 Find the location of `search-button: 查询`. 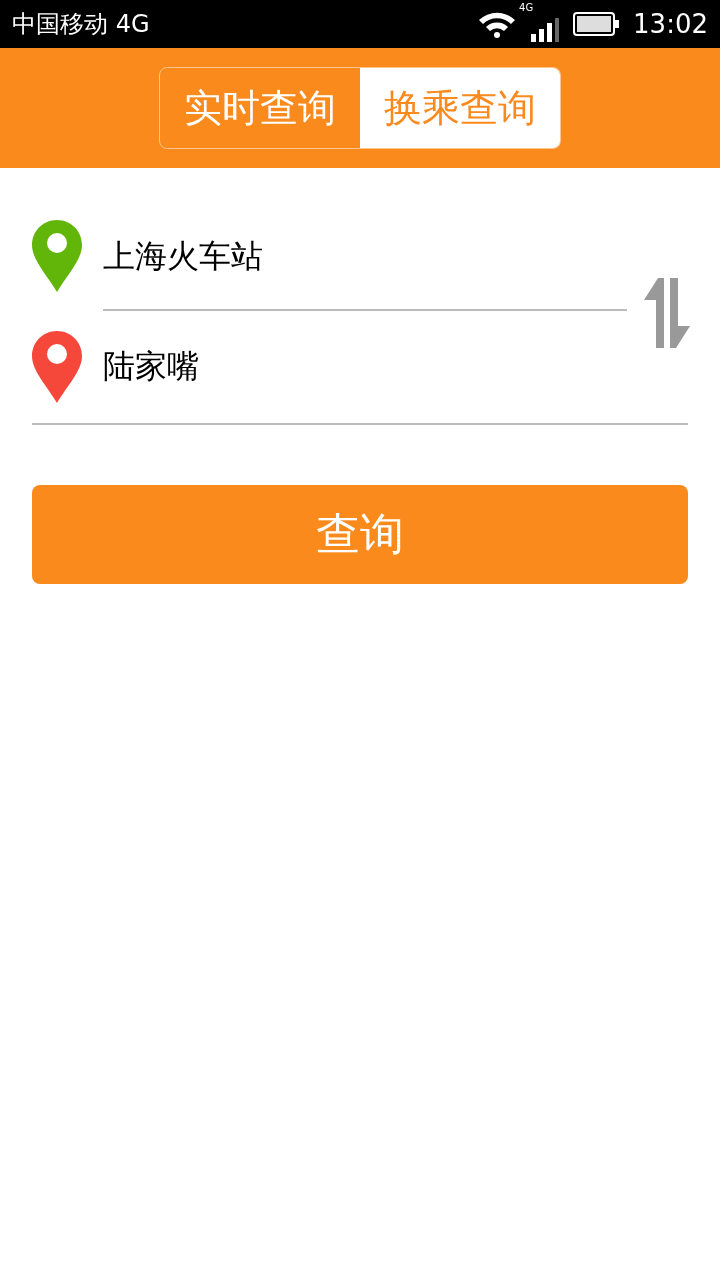

search-button: 查询 is located at coordinates (360, 534).